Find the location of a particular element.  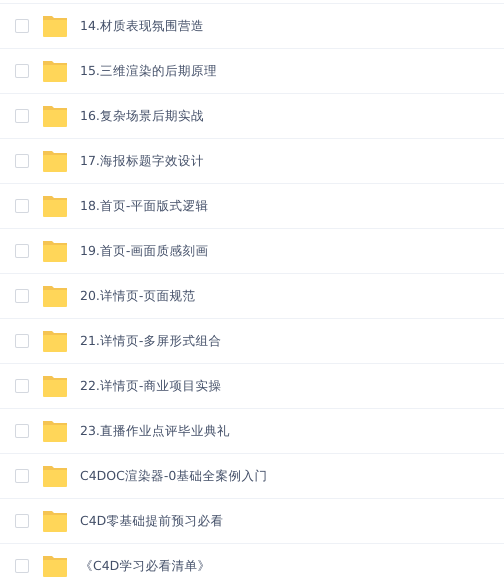

folder-name: 21.详情页-多屏形式组合 is located at coordinates (151, 341).